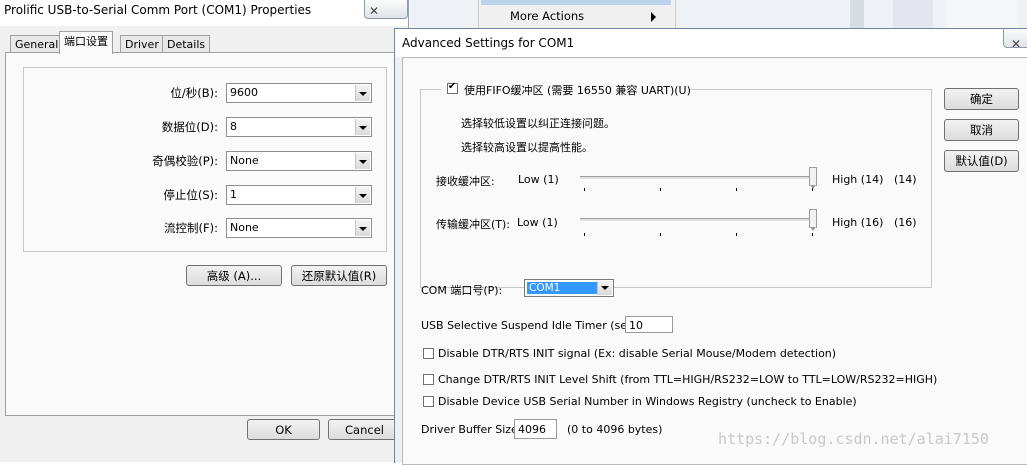  Describe the element at coordinates (534, 325) in the screenshot. I see `usb-suspend-label: USB Selective Suspend Idle Timer (secs):` at that location.